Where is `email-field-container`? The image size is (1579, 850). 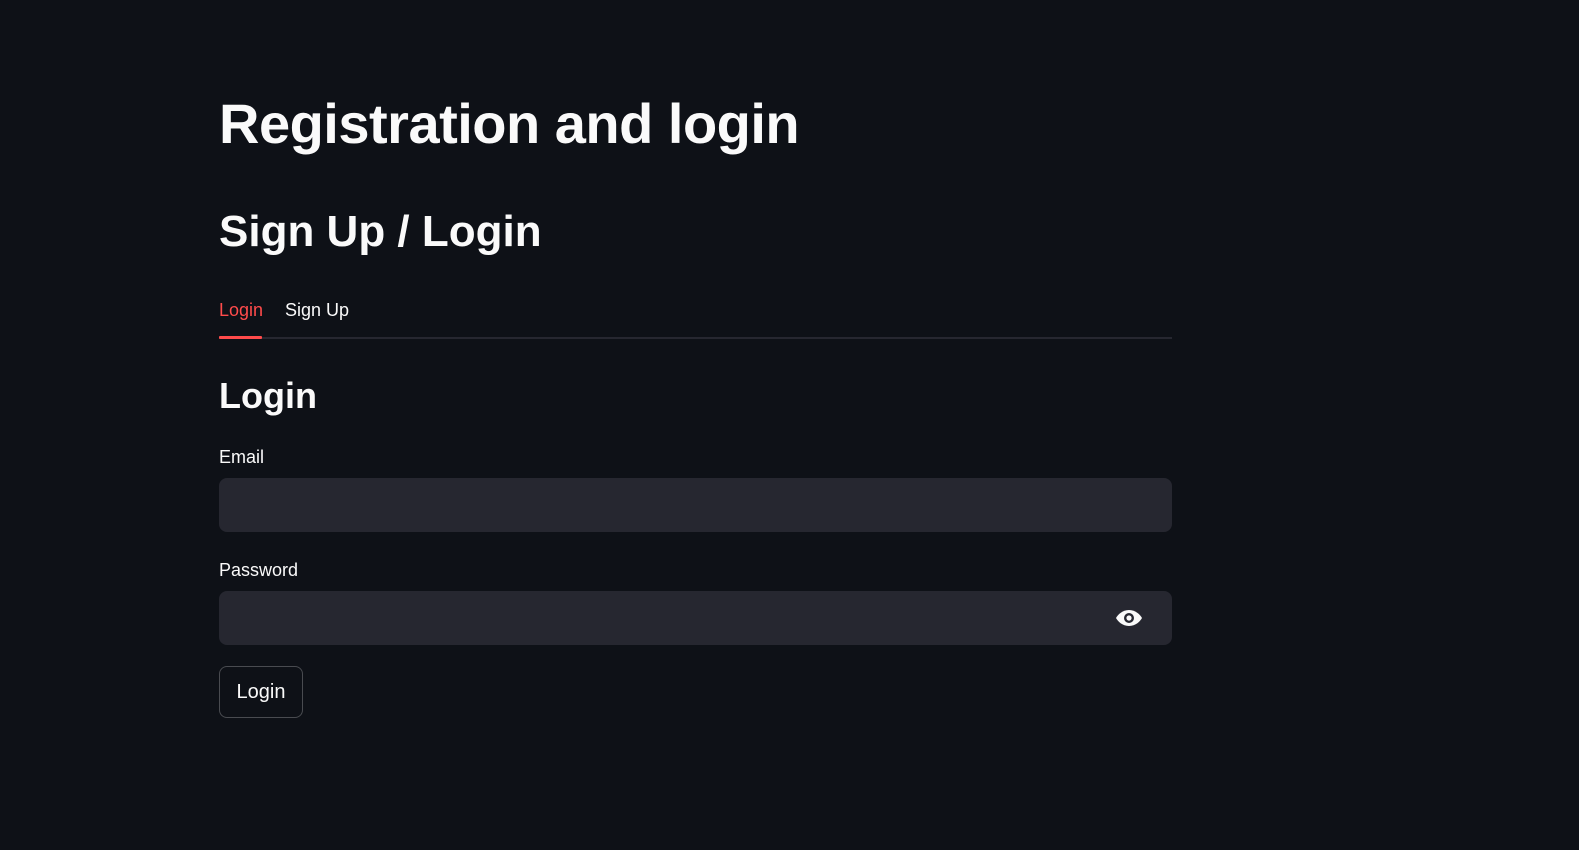
email-field-container is located at coordinates (695, 505).